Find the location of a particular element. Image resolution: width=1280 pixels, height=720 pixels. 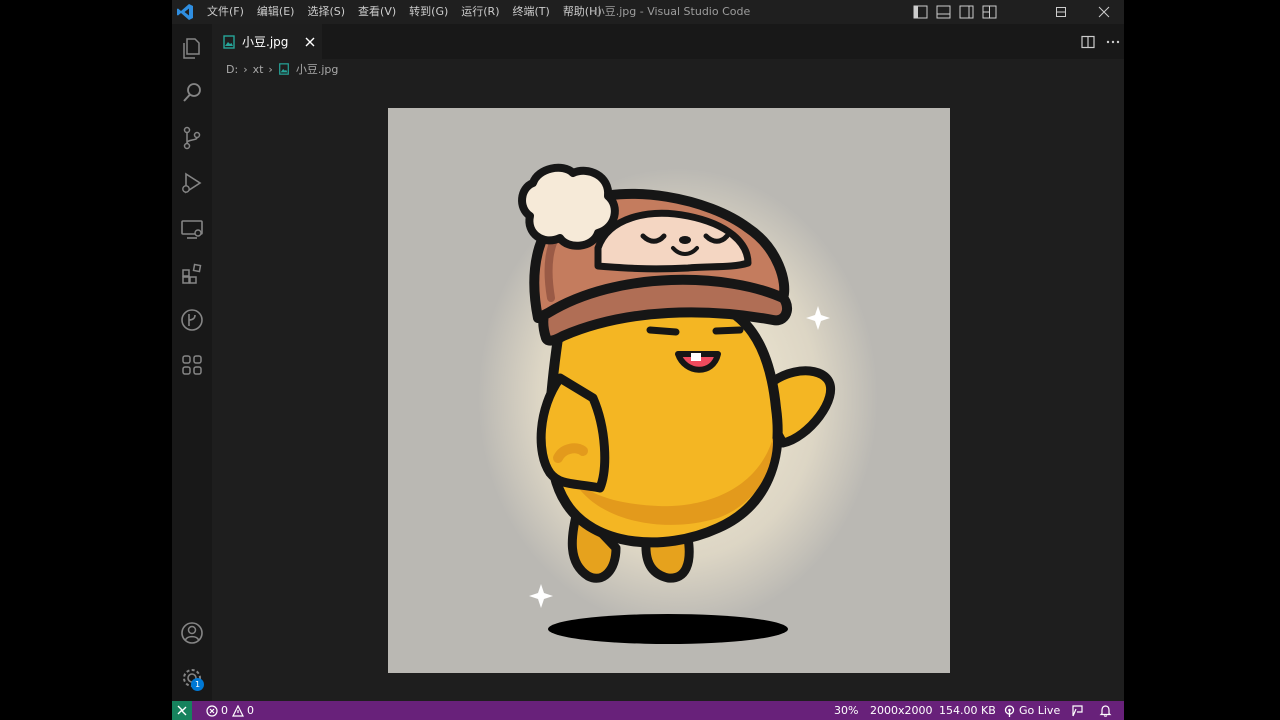

toggle-panel-icon is located at coordinates (943, 12).